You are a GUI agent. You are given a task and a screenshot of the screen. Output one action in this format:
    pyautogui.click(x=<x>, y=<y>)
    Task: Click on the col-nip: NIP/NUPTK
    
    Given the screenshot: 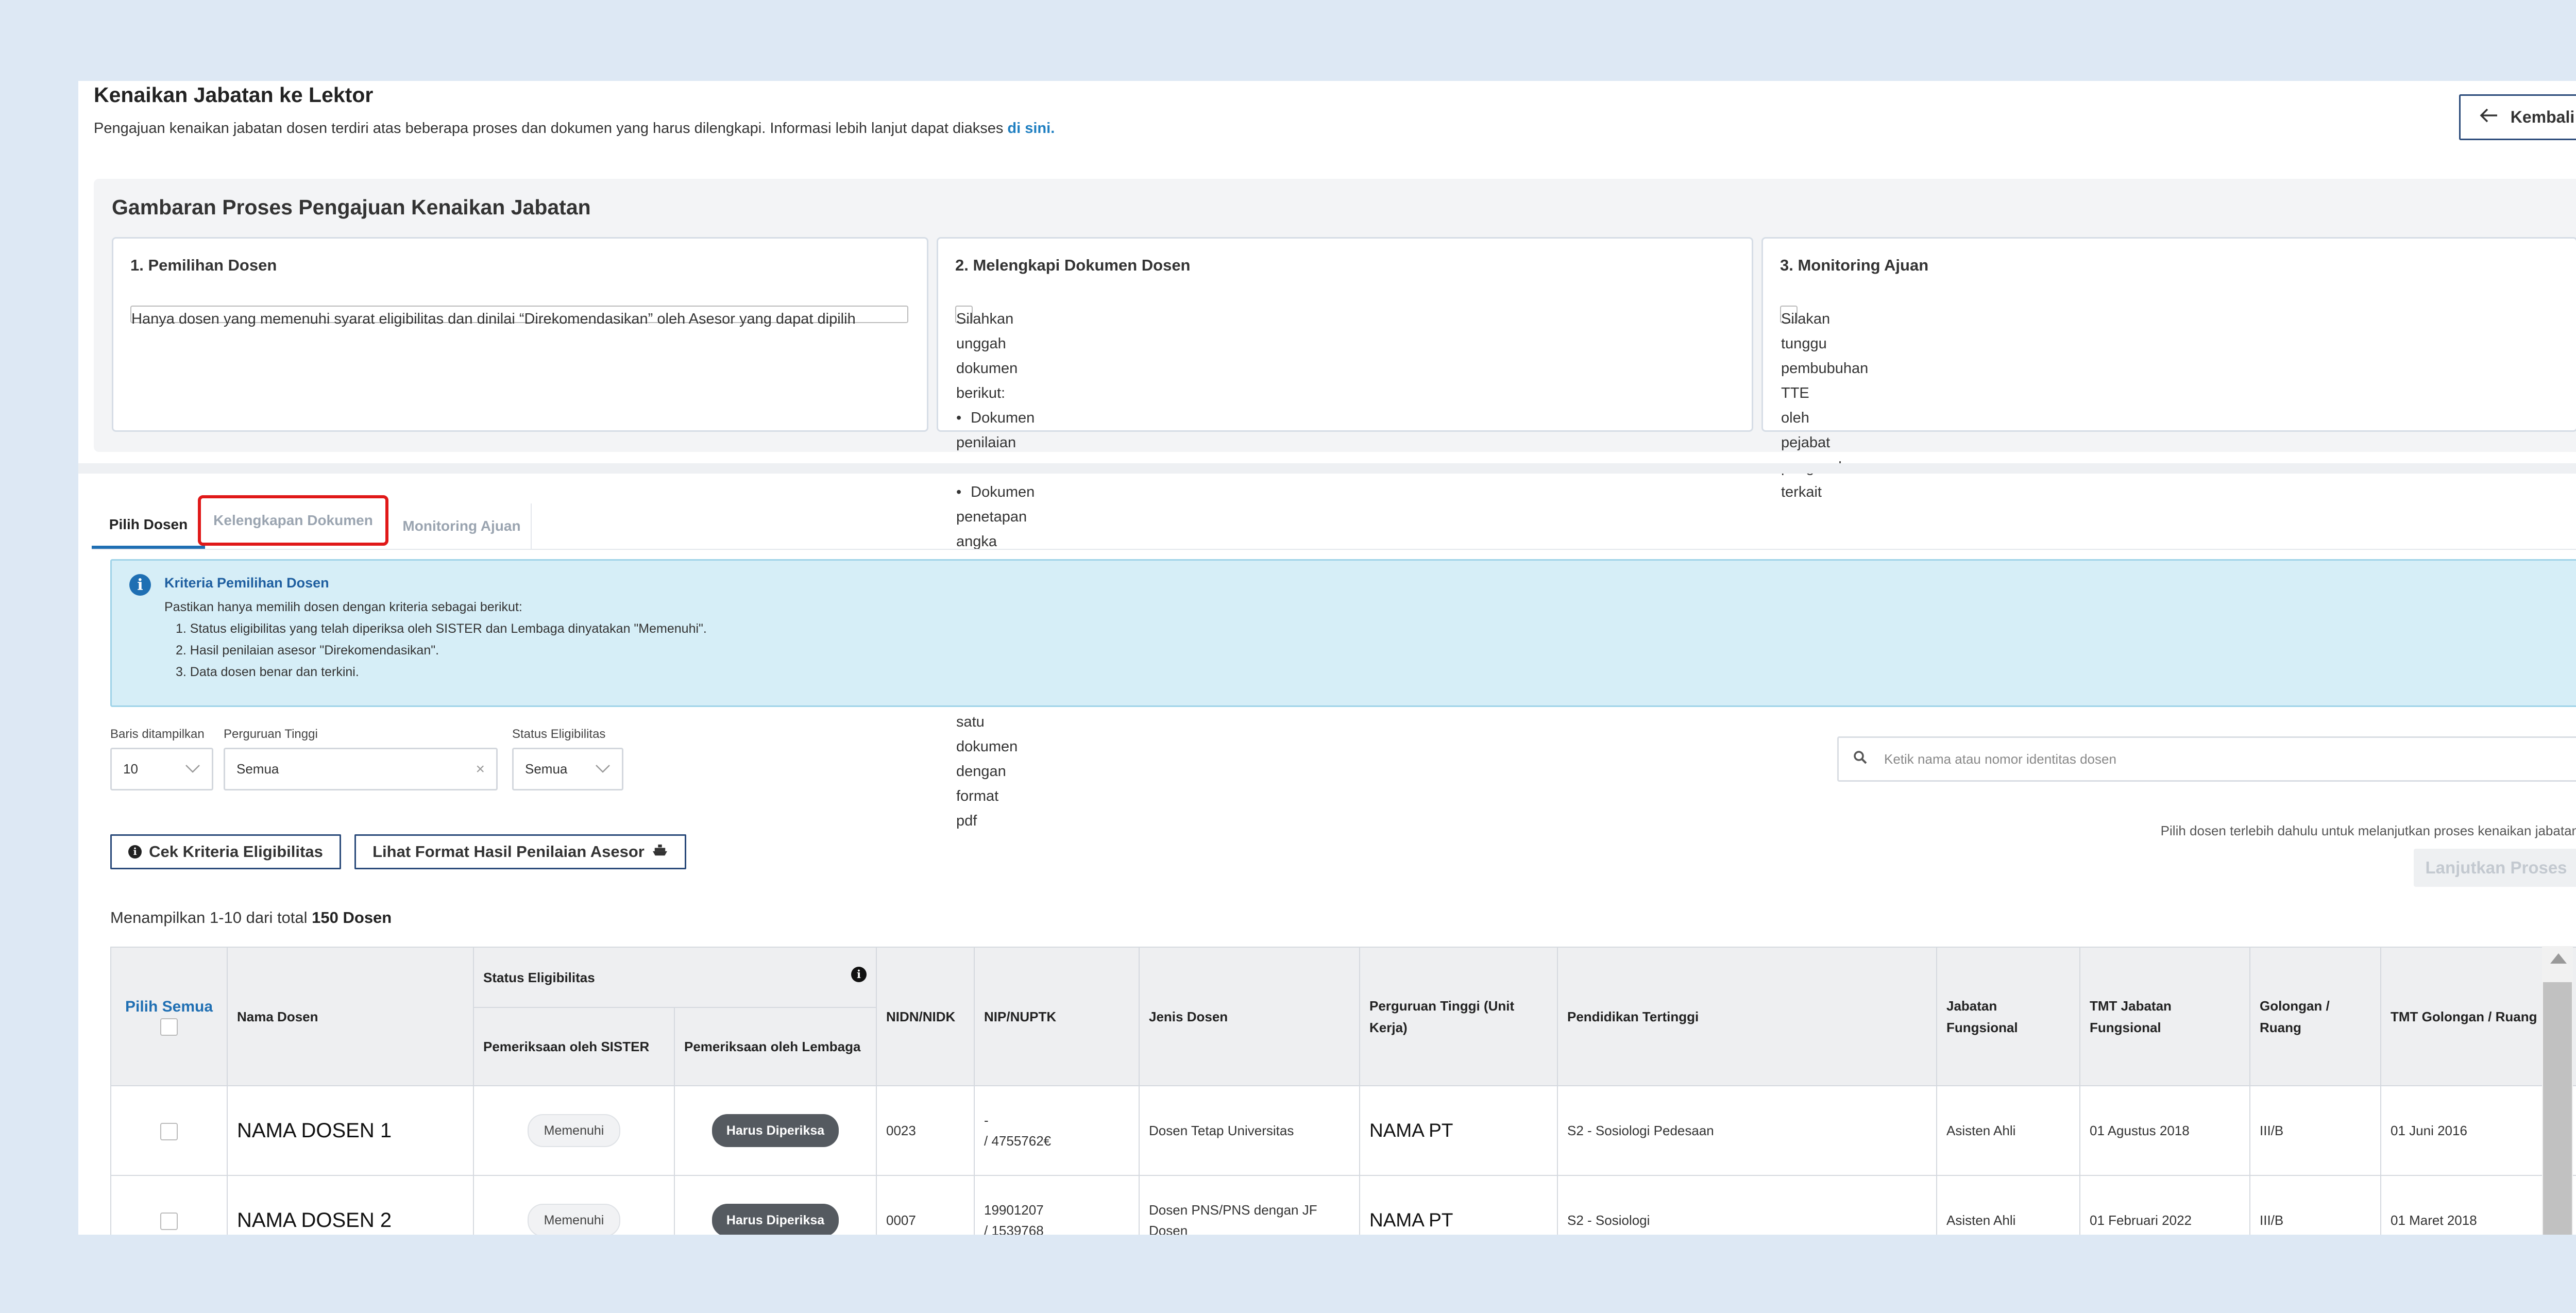 What is the action you would take?
    pyautogui.click(x=1057, y=1016)
    